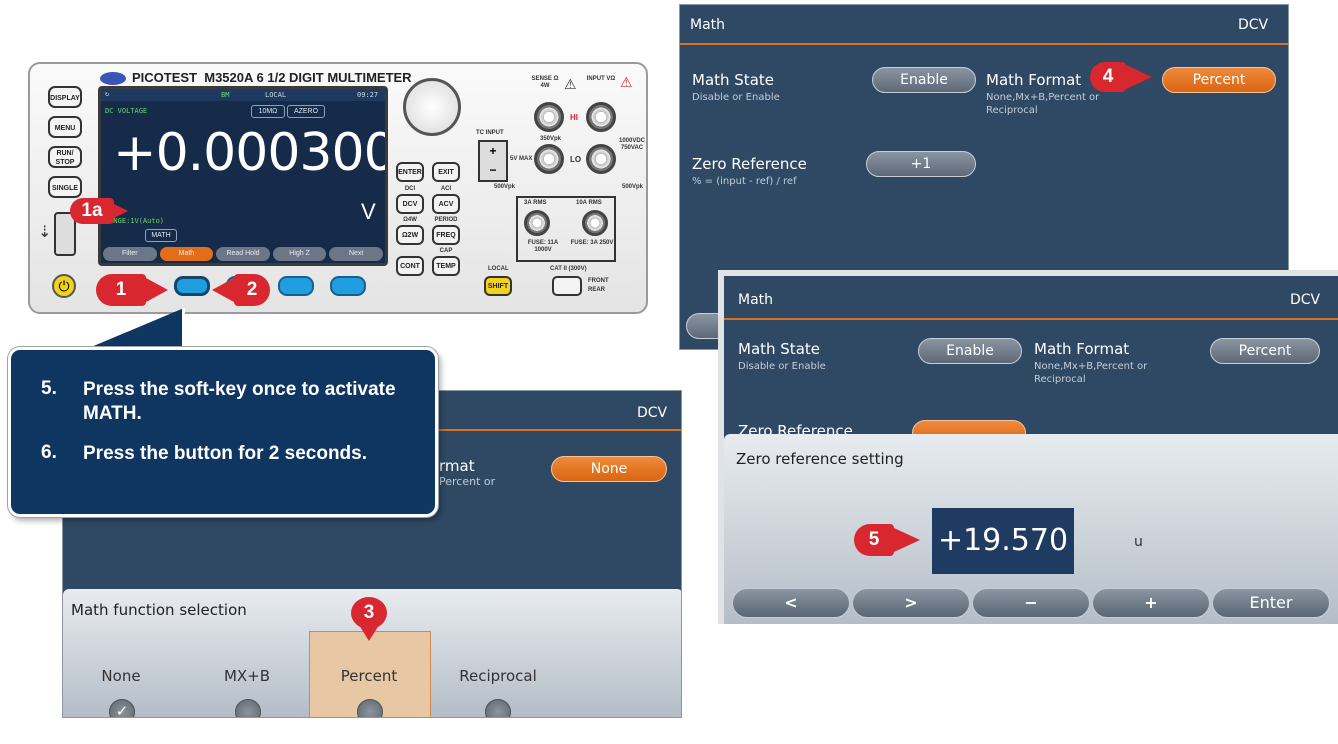 Image resolution: width=1338 pixels, height=744 pixels. What do you see at coordinates (1253, 25) in the screenshot?
I see `tr-mode: DCV` at bounding box center [1253, 25].